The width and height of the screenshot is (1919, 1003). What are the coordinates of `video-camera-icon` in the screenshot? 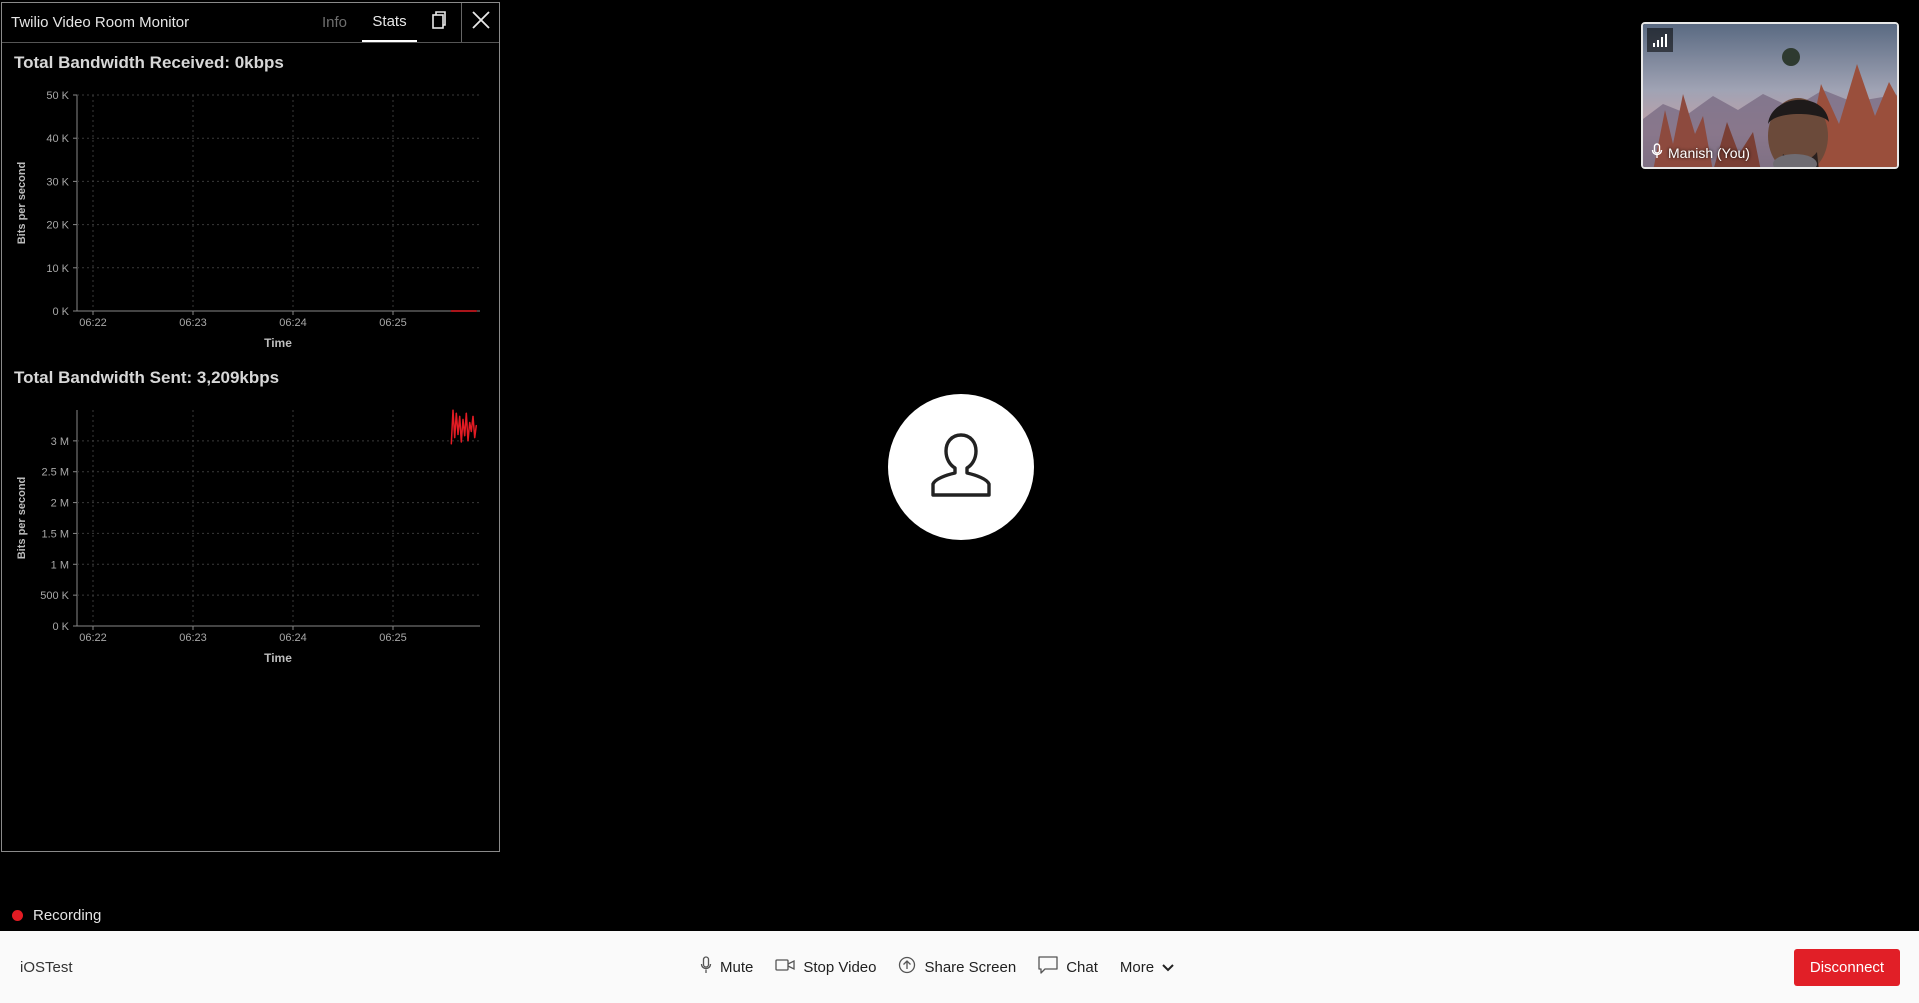 It's located at (785, 967).